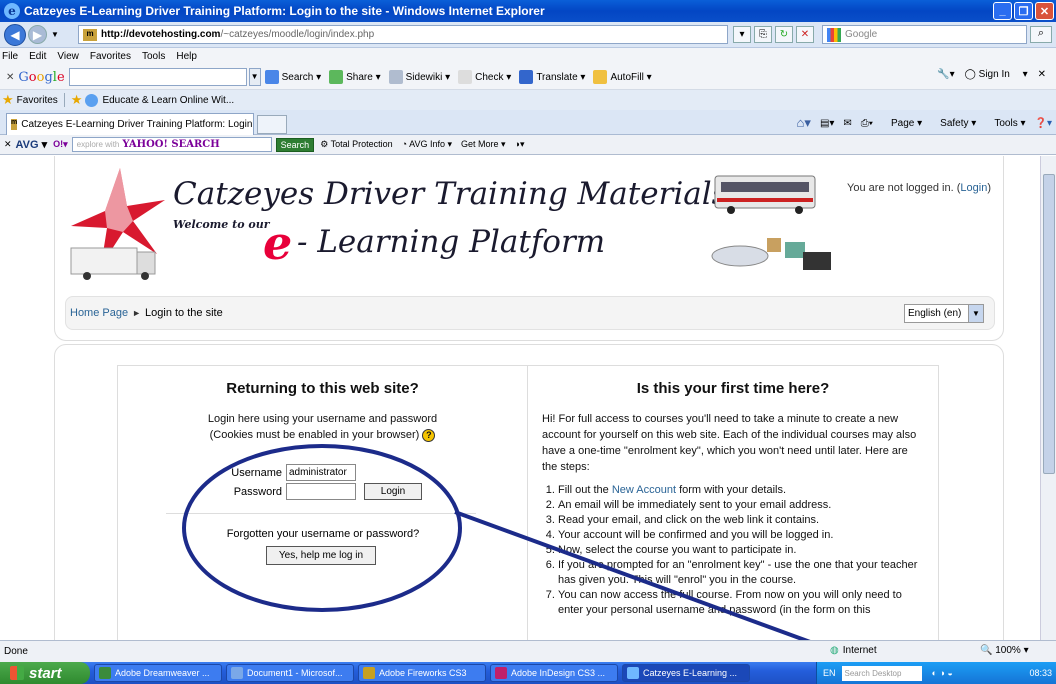 This screenshot has height=684, width=1056. I want to click on avg-logo: AVG ▾, so click(32, 144).